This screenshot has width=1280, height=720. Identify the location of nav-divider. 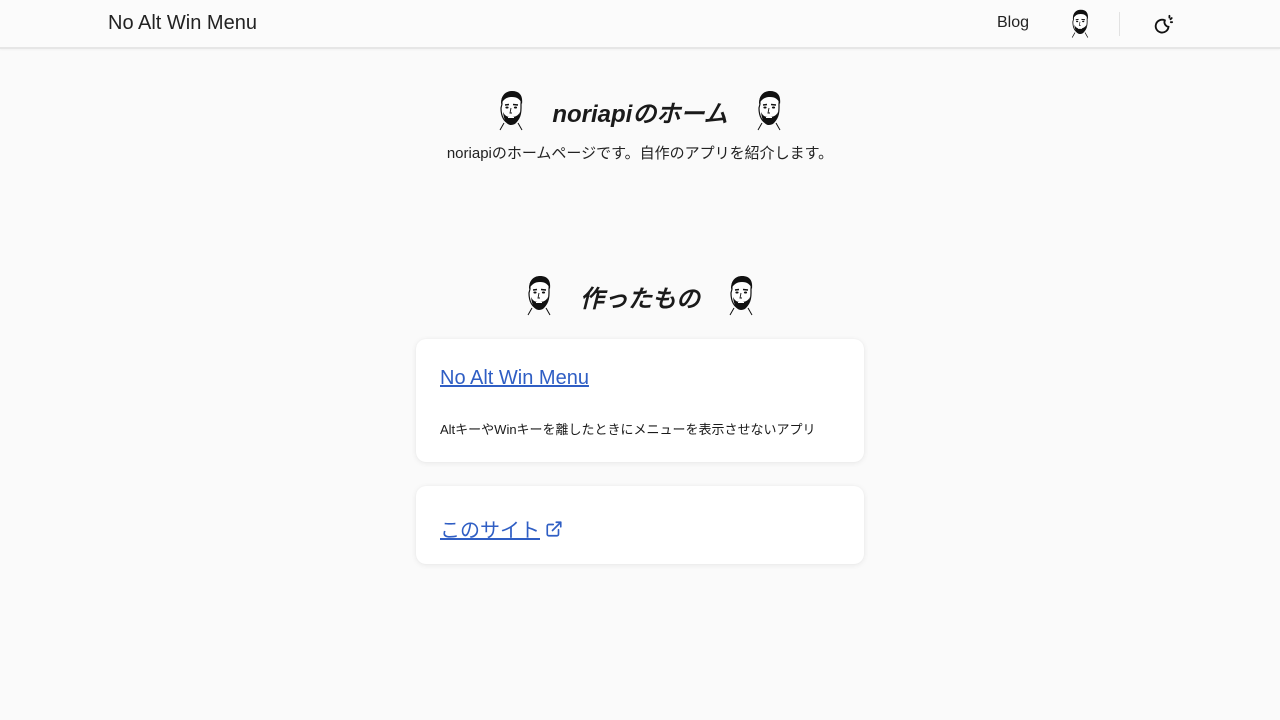
(1119, 24).